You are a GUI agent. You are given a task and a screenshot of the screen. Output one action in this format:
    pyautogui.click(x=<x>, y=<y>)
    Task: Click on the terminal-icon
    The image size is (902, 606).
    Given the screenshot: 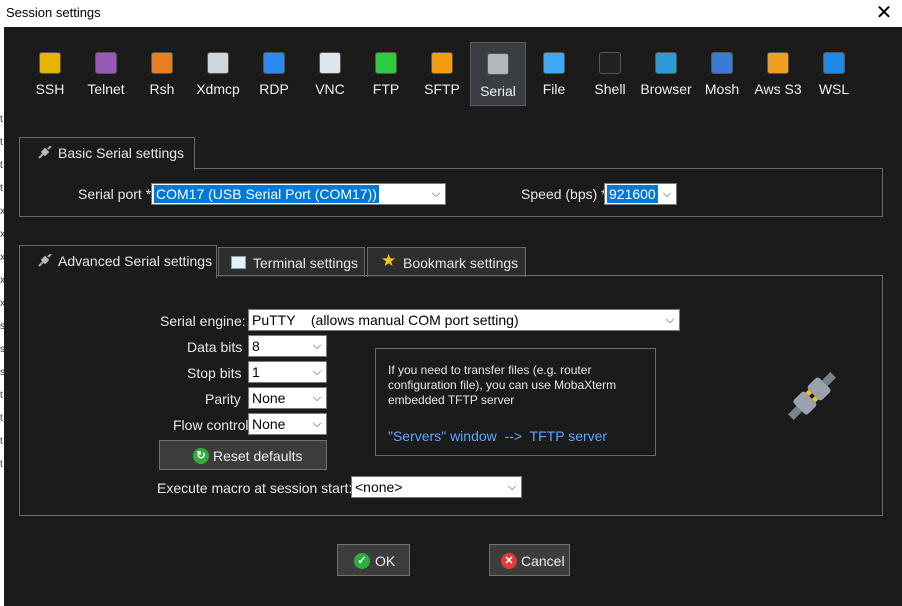 What is the action you would take?
    pyautogui.click(x=238, y=262)
    